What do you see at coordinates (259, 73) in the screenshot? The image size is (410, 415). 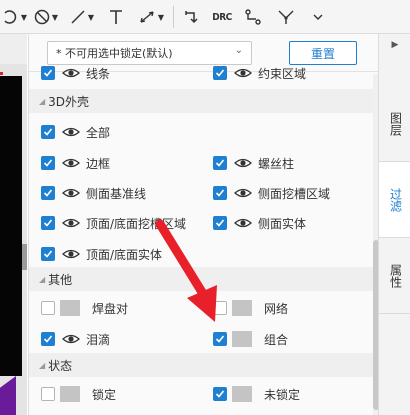 I see `filter-item-constraint-area: 约束区域` at bounding box center [259, 73].